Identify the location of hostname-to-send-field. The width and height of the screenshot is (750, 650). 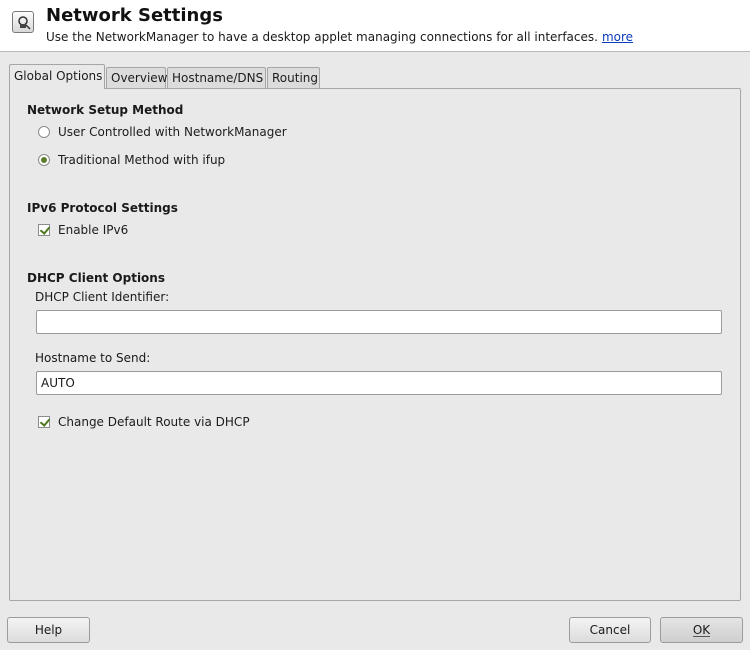
(379, 383).